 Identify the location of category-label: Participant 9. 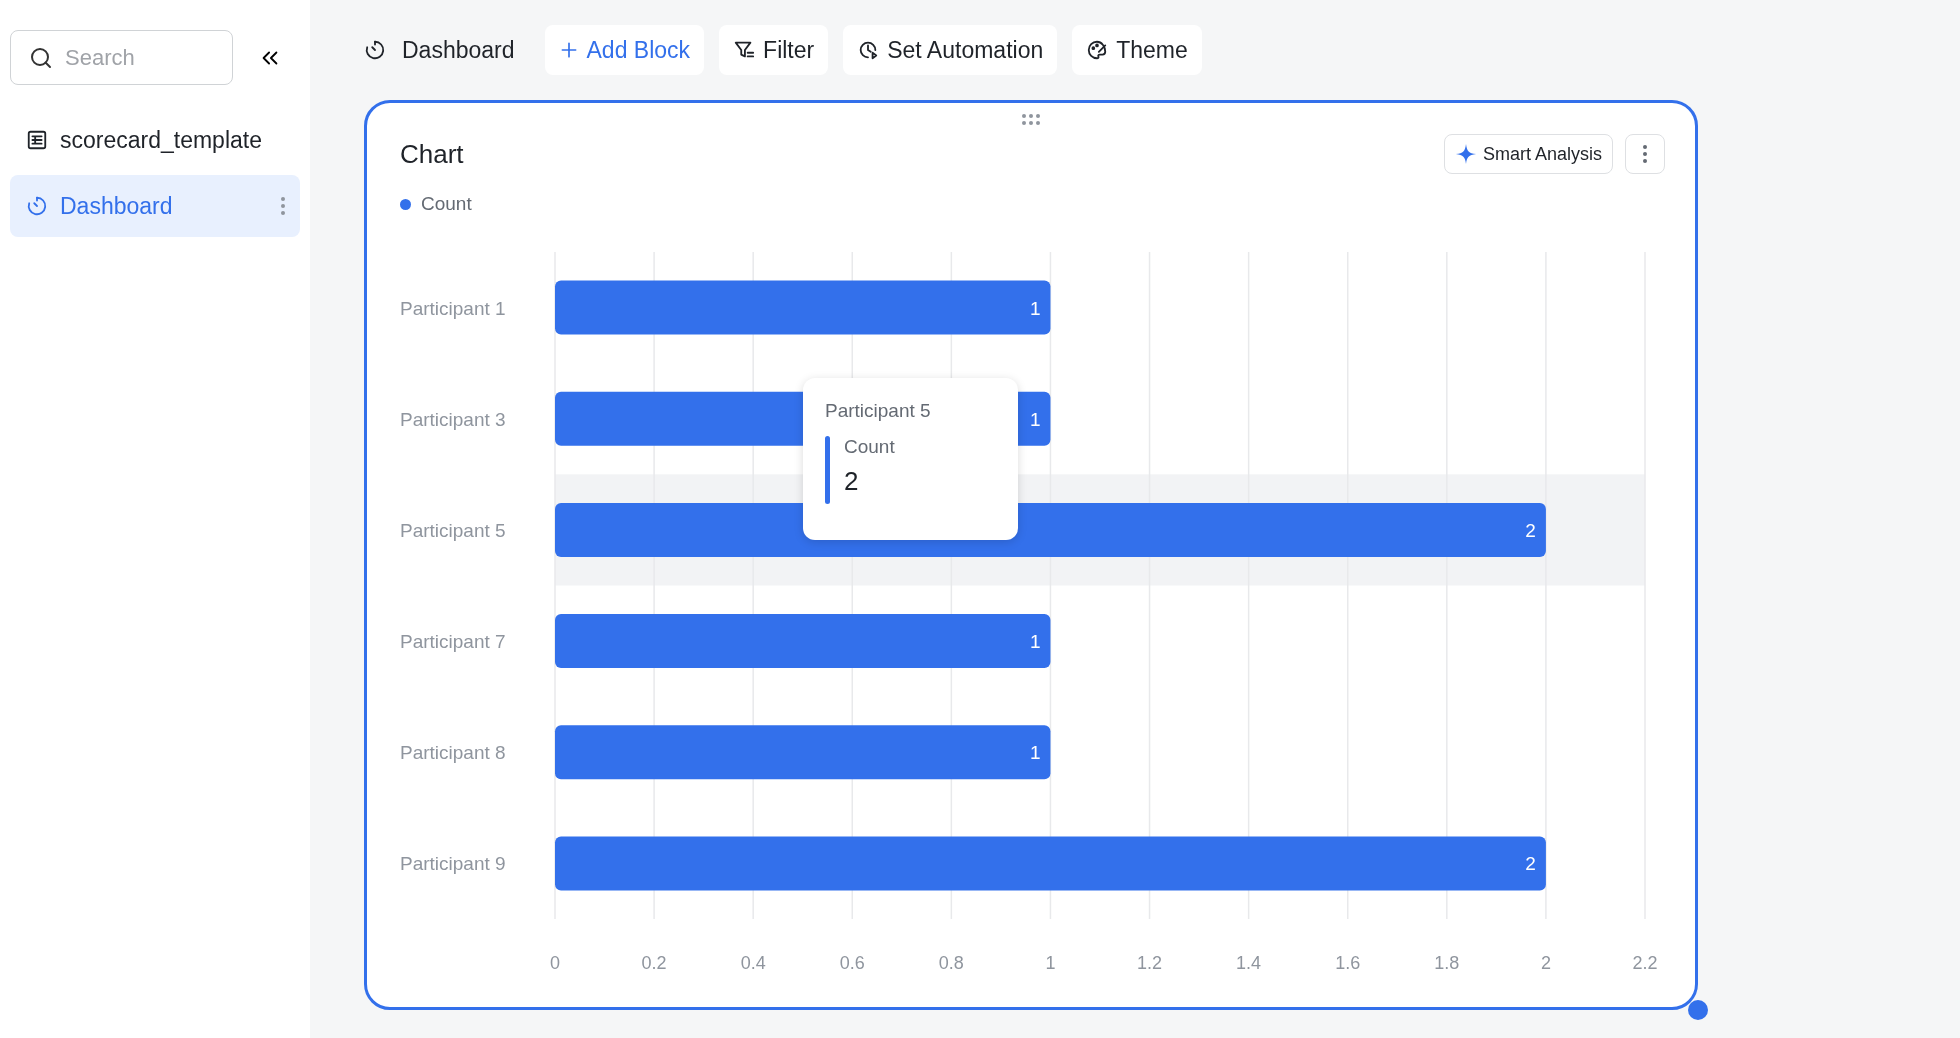
(453, 864).